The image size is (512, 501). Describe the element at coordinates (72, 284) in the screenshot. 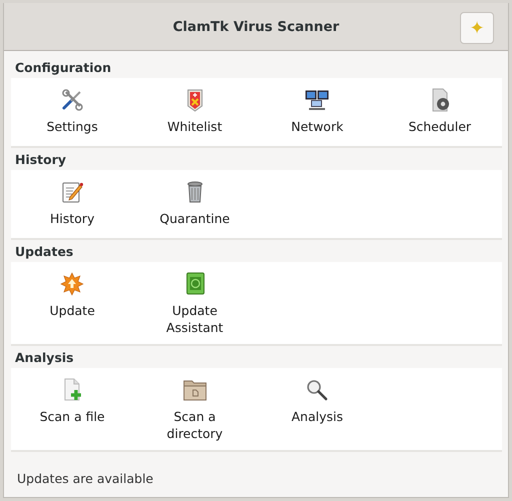

I see `star-burst-icon` at that location.